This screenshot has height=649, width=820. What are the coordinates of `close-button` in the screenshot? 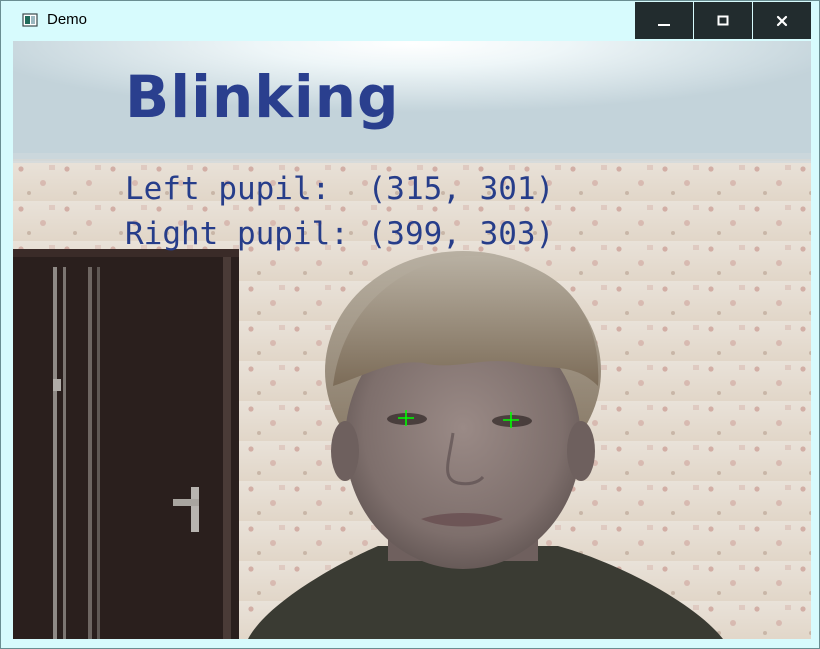 It's located at (782, 20).